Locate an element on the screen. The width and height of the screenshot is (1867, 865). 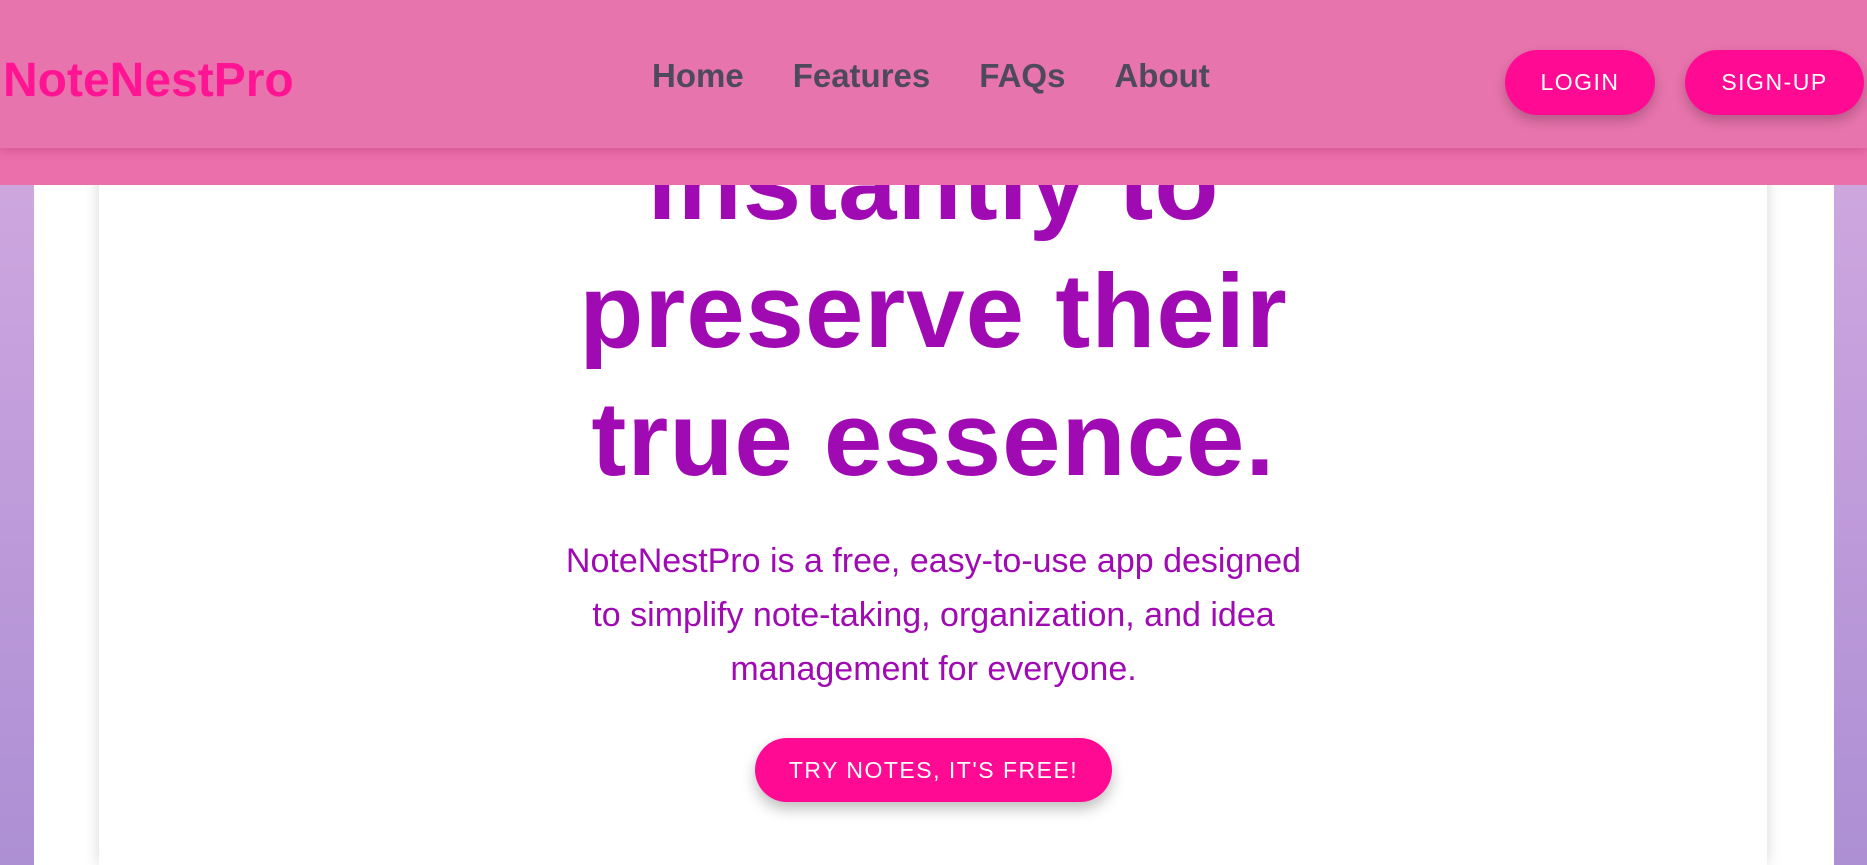
nav-links: Home Features FAQs About is located at coordinates (931, 76).